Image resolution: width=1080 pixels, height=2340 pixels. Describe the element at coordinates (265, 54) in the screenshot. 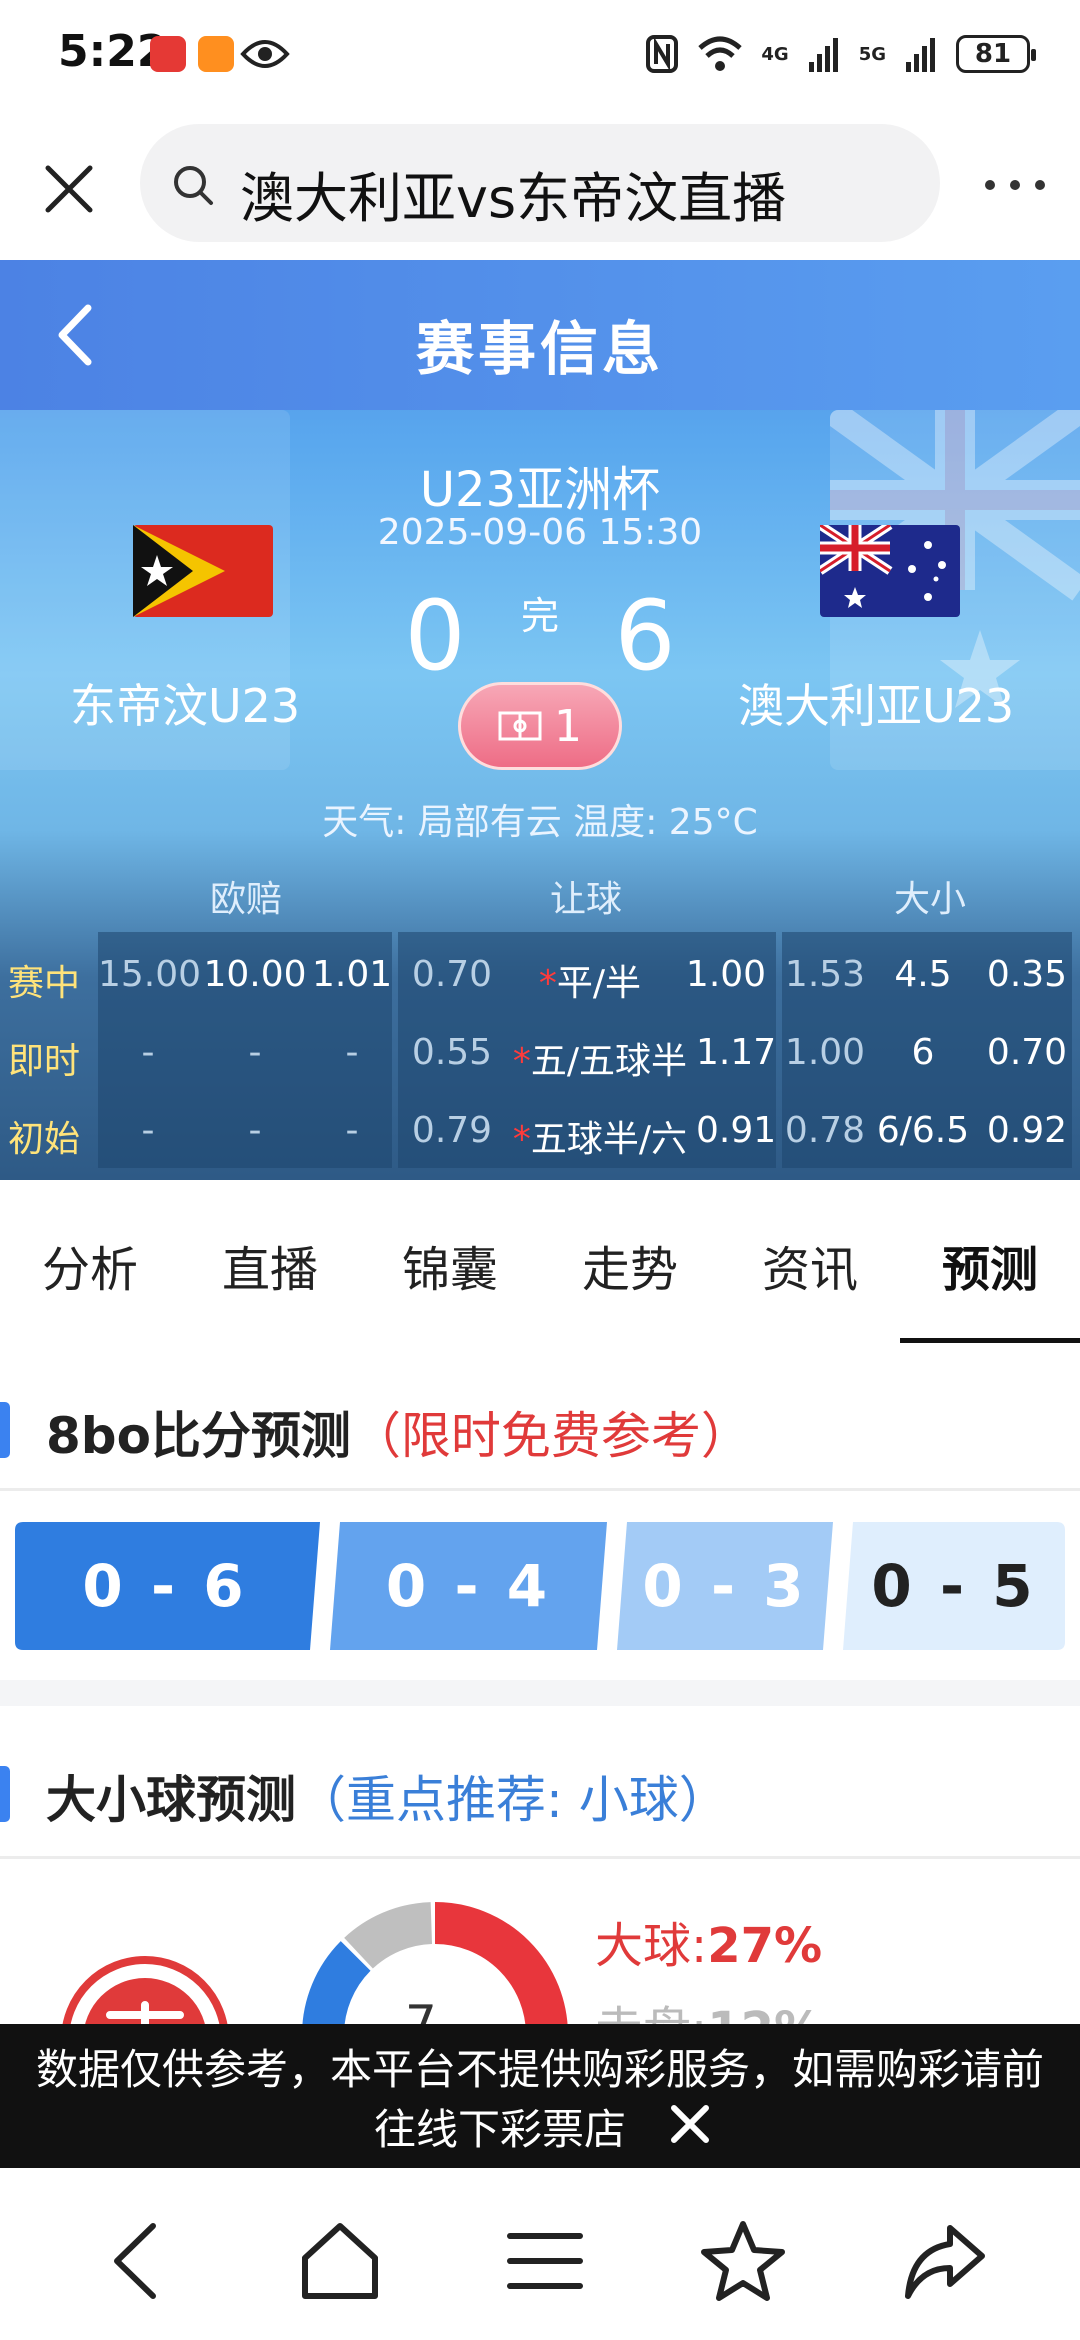

I see `eye-icon` at that location.